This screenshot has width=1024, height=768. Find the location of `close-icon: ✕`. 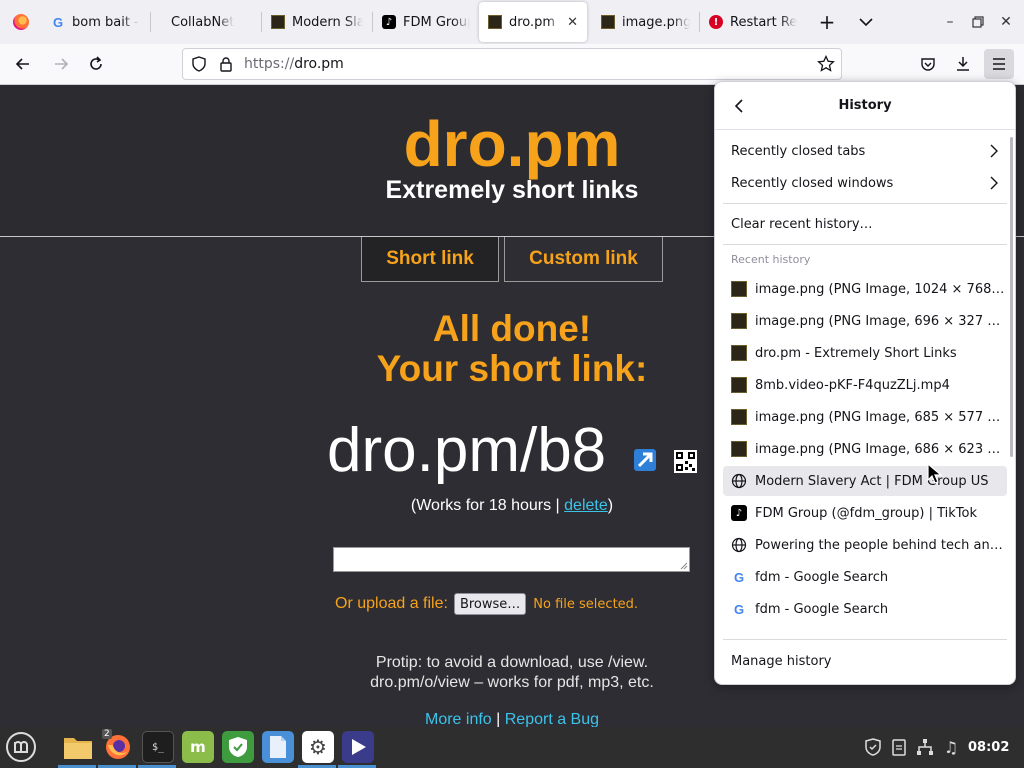

close-icon: ✕ is located at coordinates (1006, 22).